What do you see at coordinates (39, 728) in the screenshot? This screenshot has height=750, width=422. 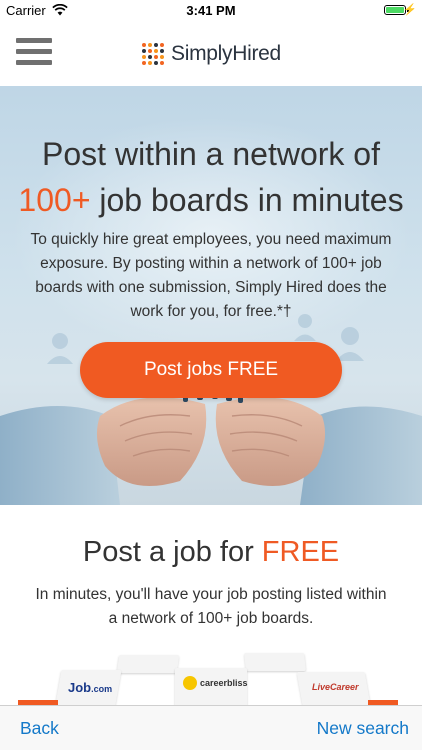 I see `back-button: Back` at bounding box center [39, 728].